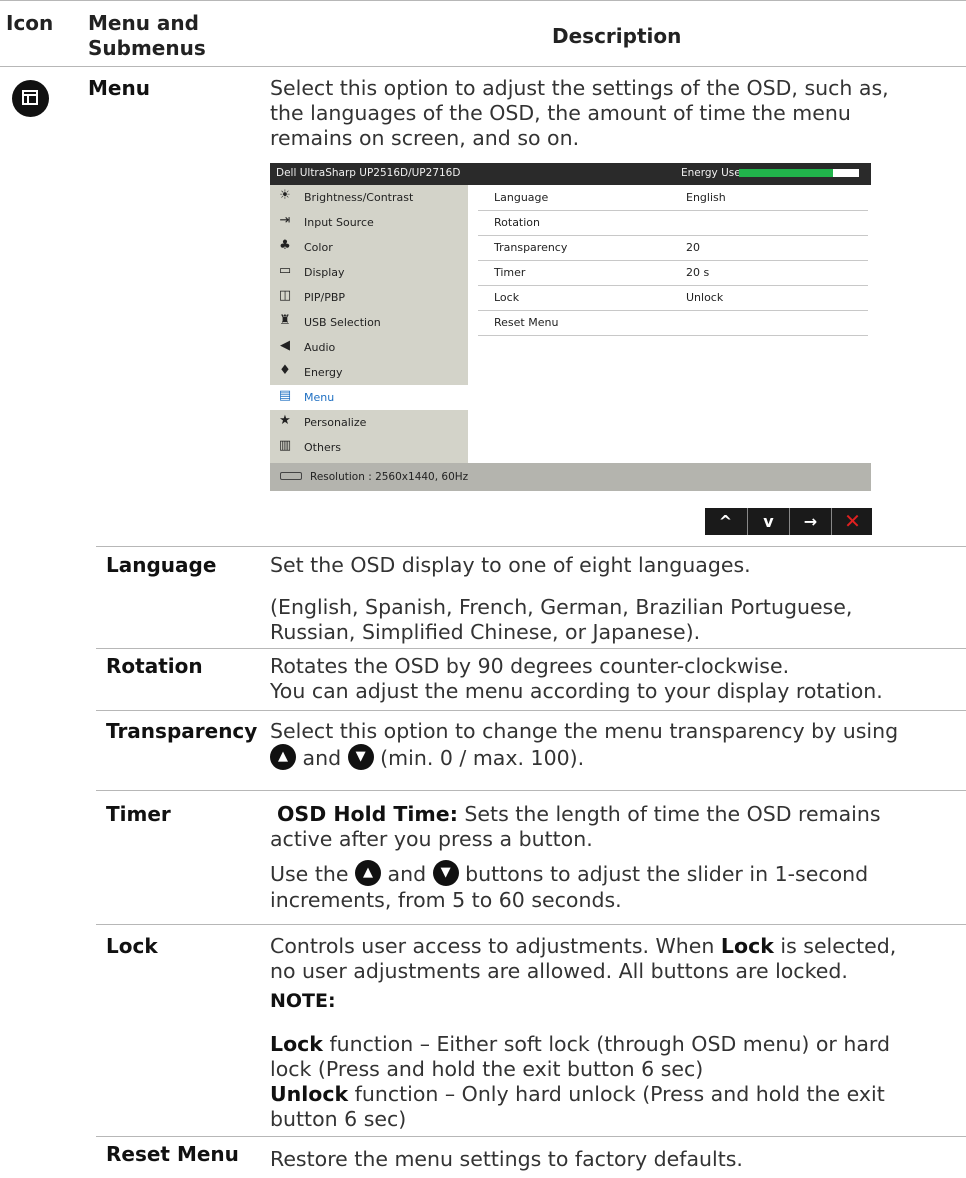 The image size is (966, 1178). What do you see at coordinates (852, 521) in the screenshot?
I see `exit-button: ✕` at bounding box center [852, 521].